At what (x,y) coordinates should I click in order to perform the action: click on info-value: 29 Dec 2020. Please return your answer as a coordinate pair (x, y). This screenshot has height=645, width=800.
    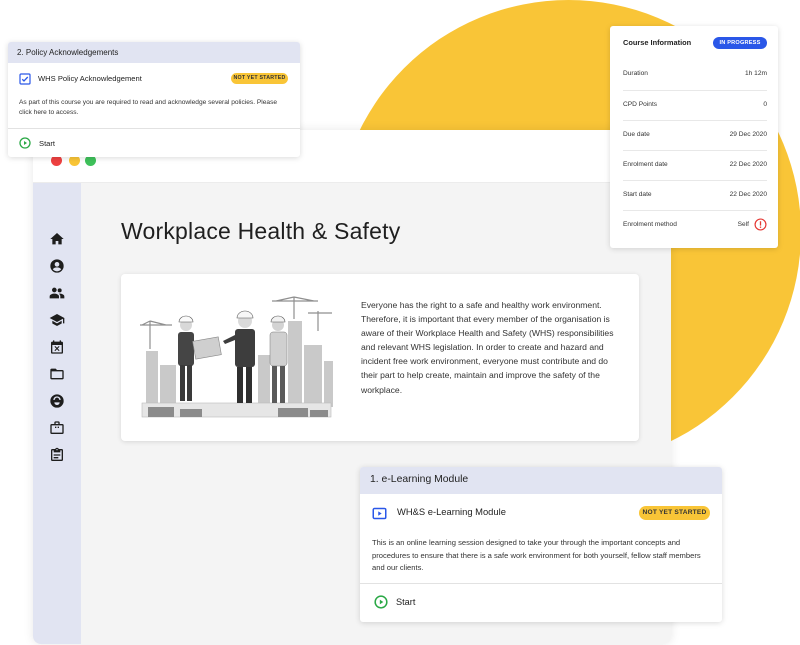
    Looking at the image, I should click on (748, 134).